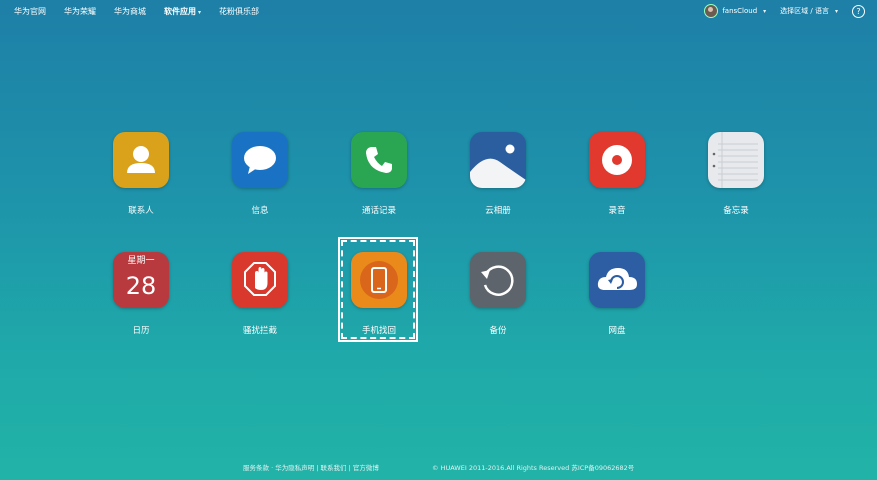 This screenshot has width=877, height=480. Describe the element at coordinates (736, 160) in the screenshot. I see `notepad-icon` at that location.